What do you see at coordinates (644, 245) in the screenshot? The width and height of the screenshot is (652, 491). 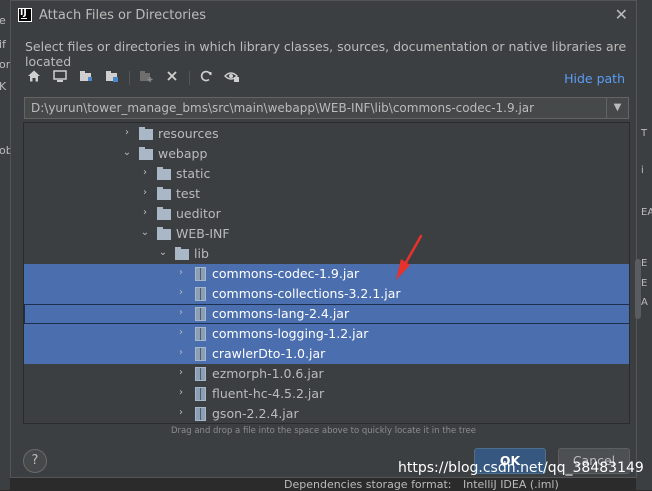 I see `background-ide-right-panel: T i EA E E A` at bounding box center [644, 245].